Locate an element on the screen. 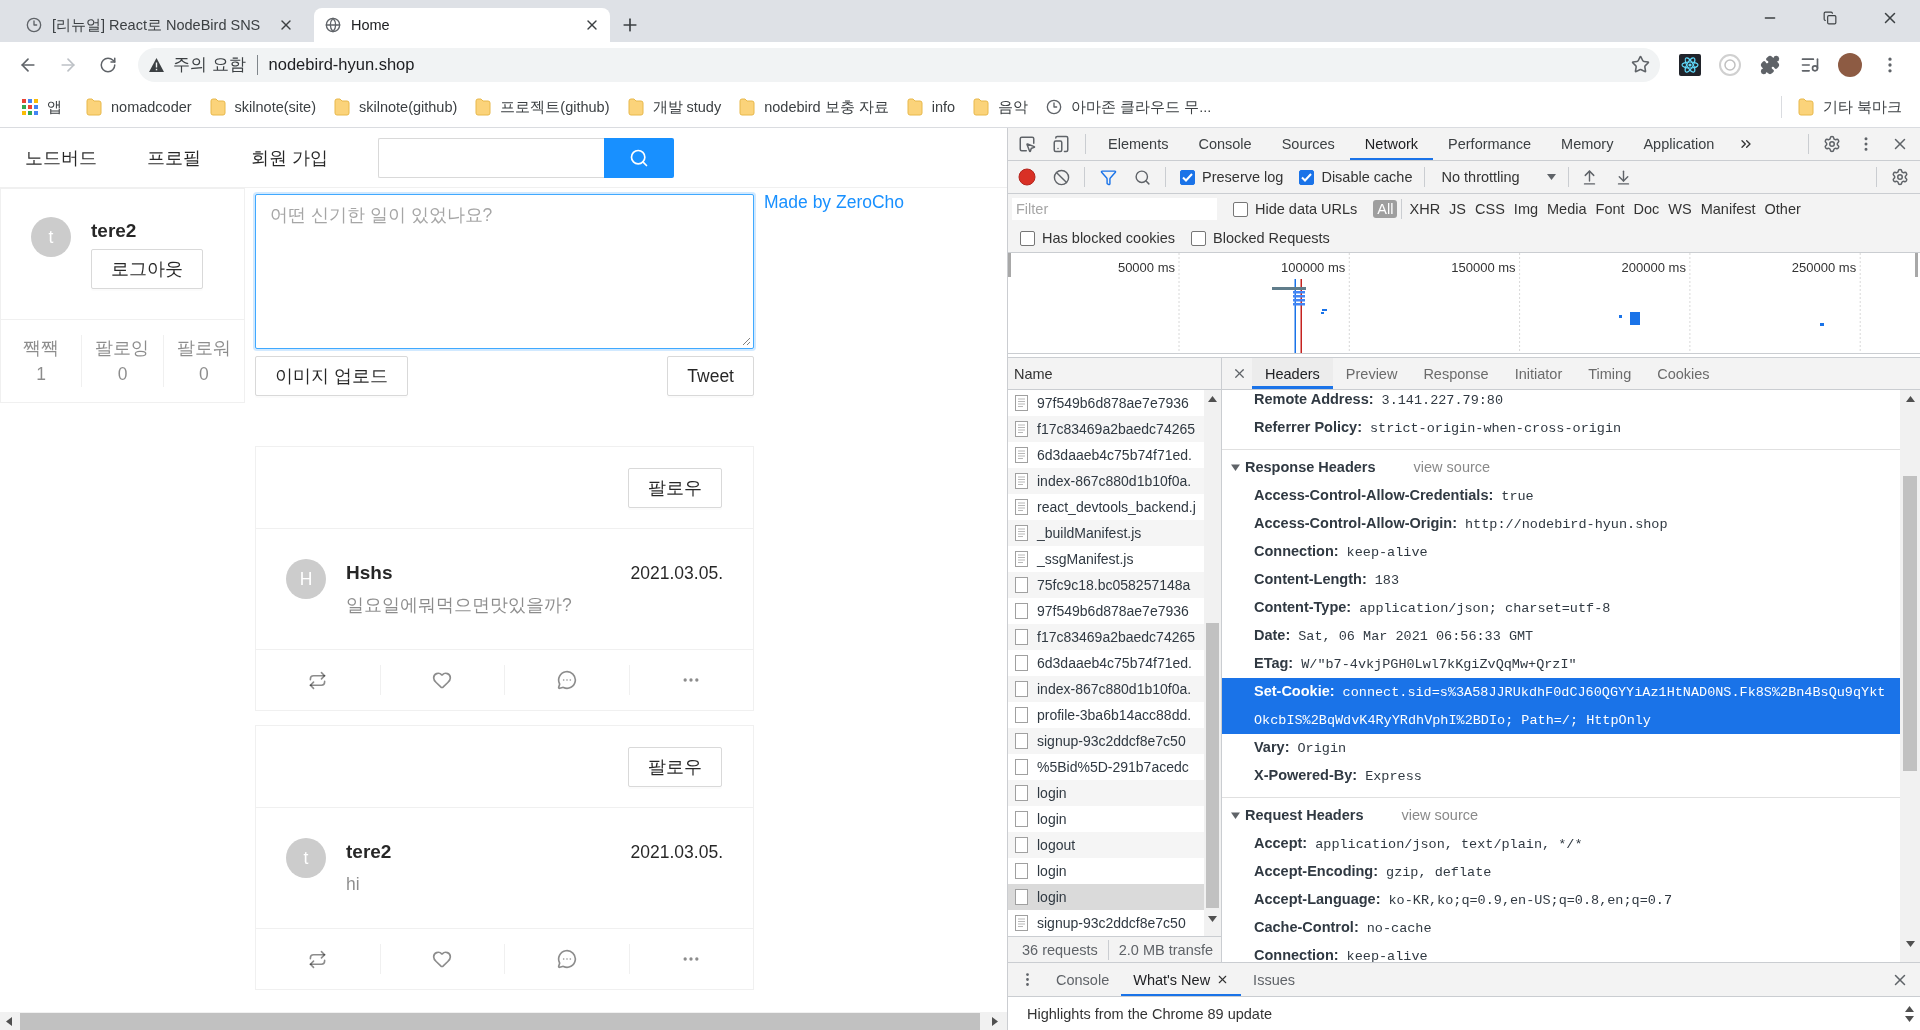 The height and width of the screenshot is (1030, 1920). bookmark-item: 개발 study is located at coordinates (674, 107).